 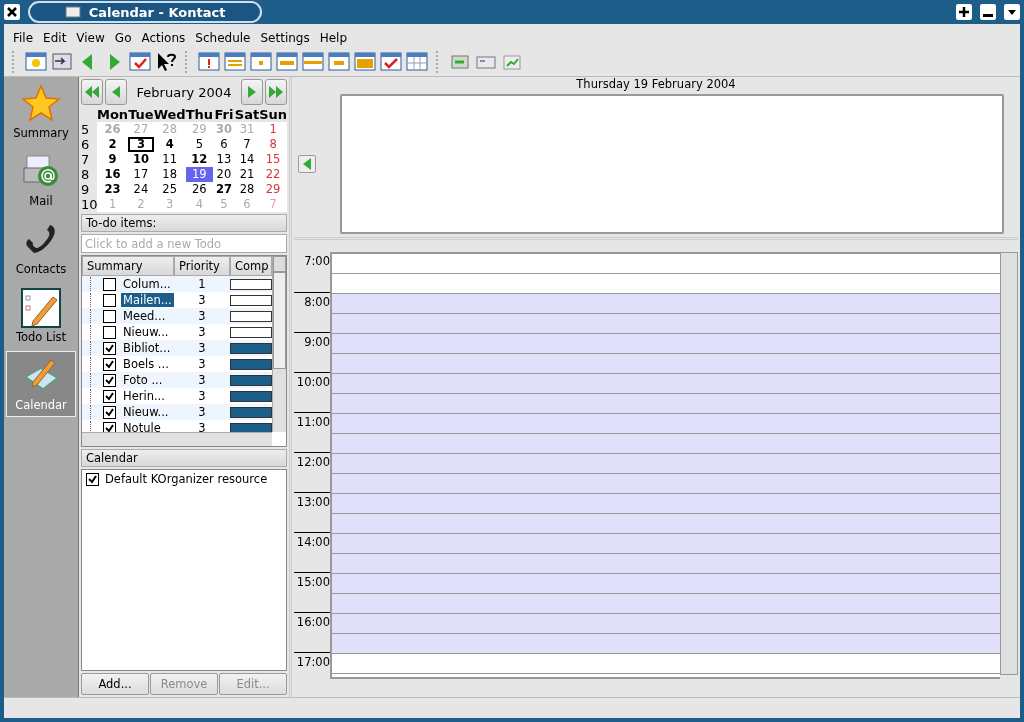 What do you see at coordinates (365, 62) in the screenshot?
I see `month-window-icon` at bounding box center [365, 62].